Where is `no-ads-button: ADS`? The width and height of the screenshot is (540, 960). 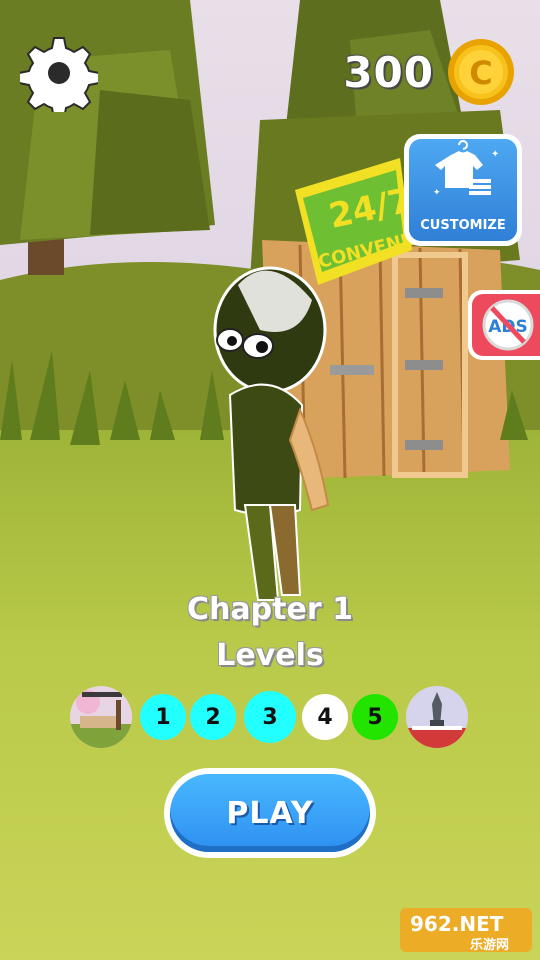 no-ads-button: ADS is located at coordinates (504, 325).